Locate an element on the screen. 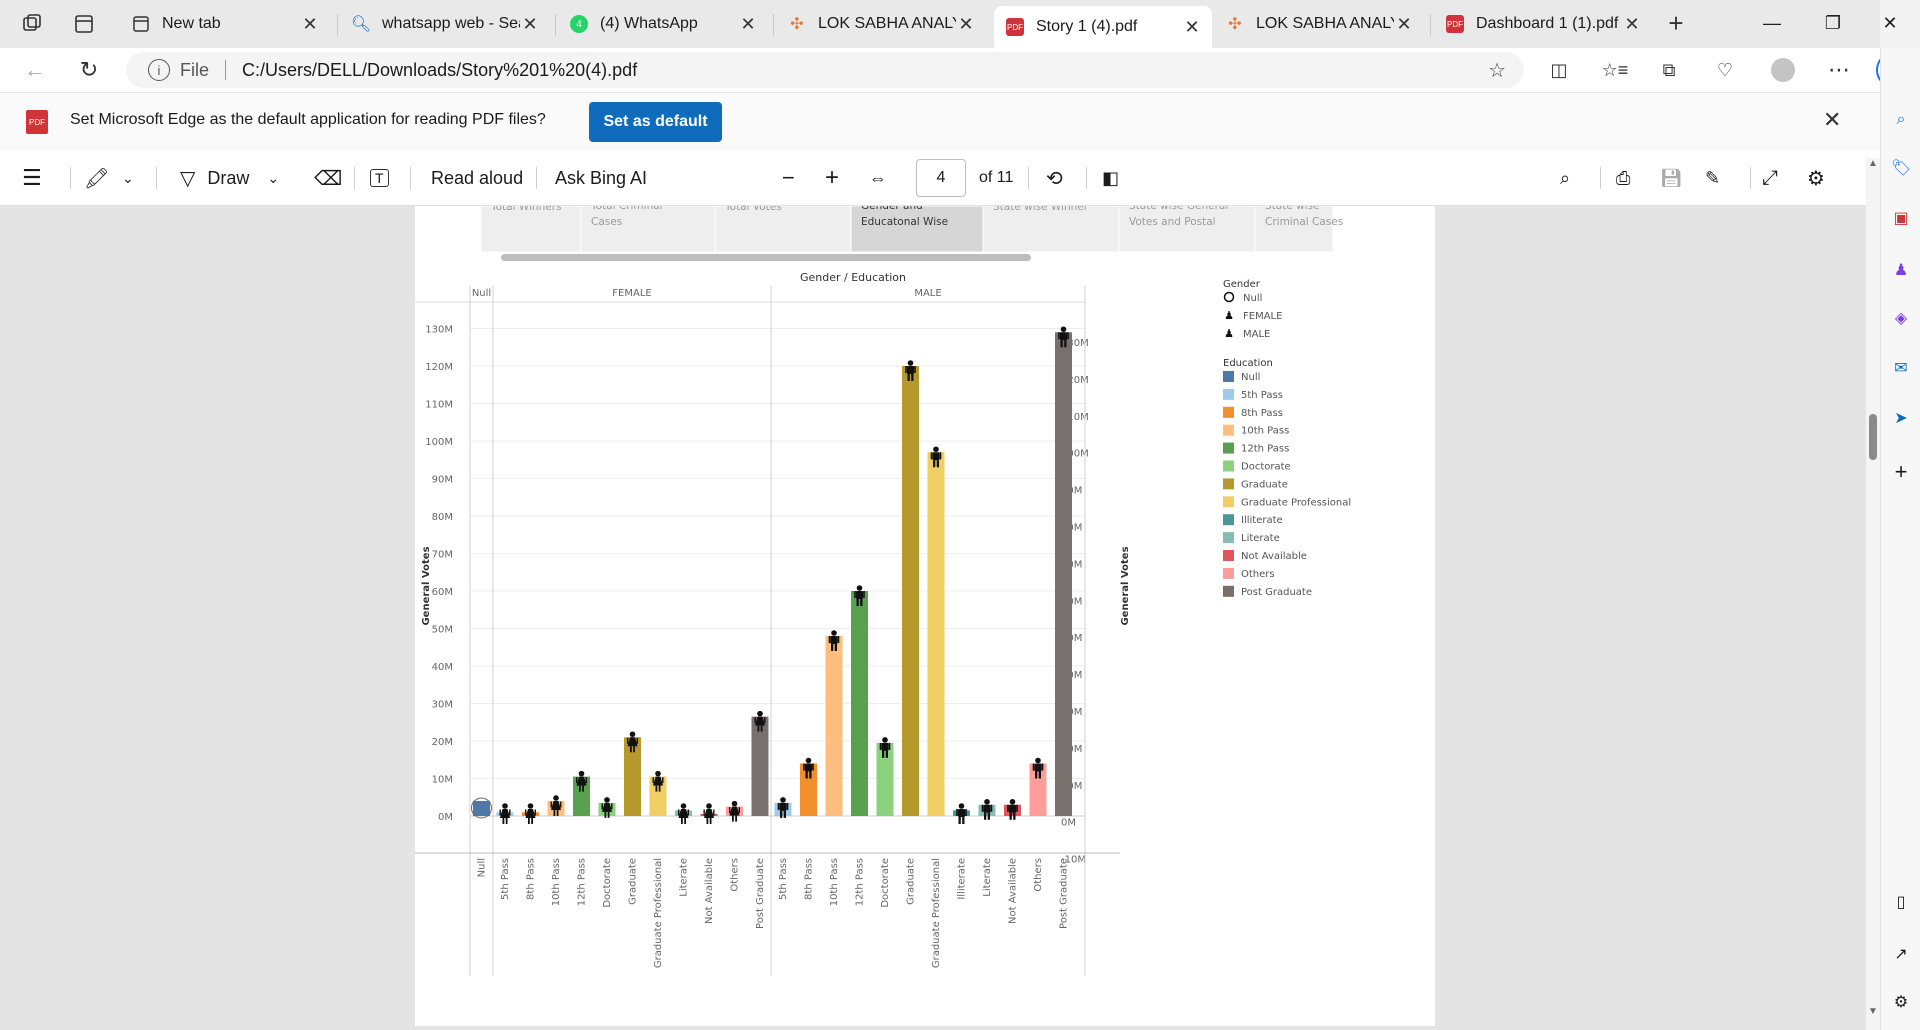  scrollbar-thumb is located at coordinates (1873, 437).